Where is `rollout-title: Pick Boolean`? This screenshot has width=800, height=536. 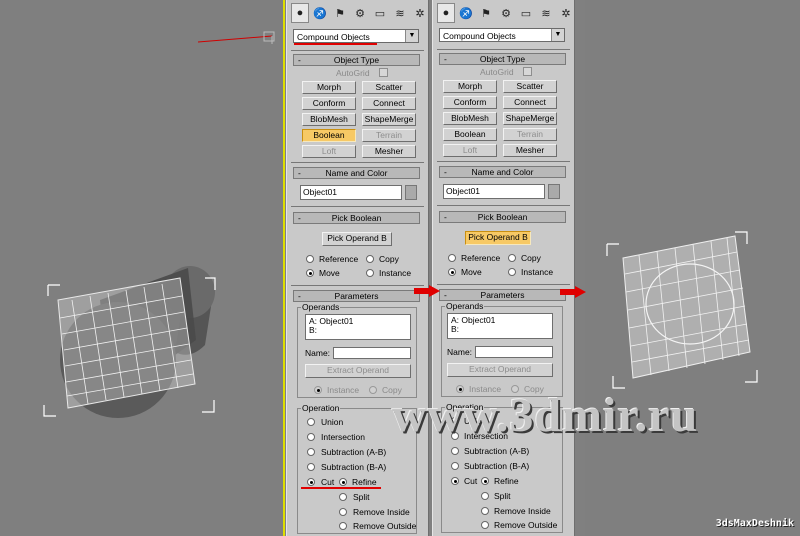
rollout-title: Pick Boolean is located at coordinates (356, 218).